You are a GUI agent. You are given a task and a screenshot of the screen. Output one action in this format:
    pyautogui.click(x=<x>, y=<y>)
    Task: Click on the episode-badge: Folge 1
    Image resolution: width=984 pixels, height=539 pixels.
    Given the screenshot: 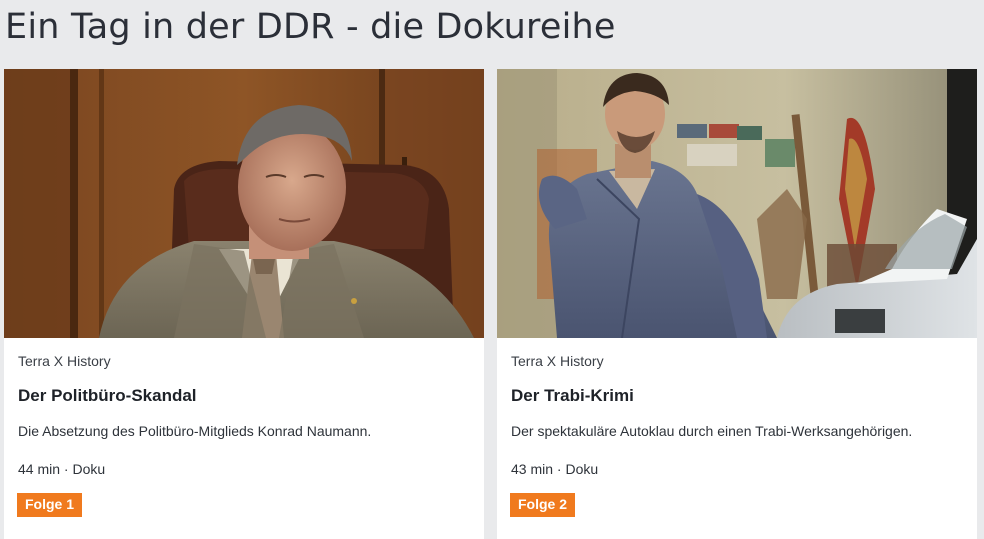 What is the action you would take?
    pyautogui.click(x=50, y=505)
    